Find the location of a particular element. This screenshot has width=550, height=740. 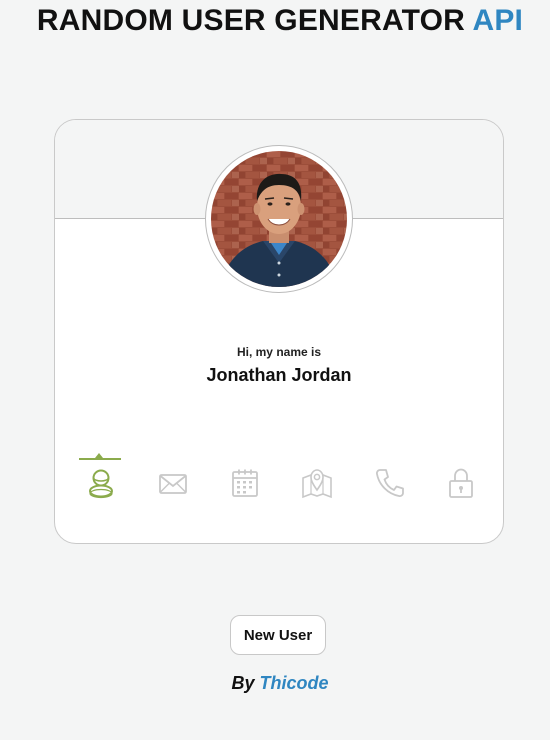

tab-email is located at coordinates (173, 478).